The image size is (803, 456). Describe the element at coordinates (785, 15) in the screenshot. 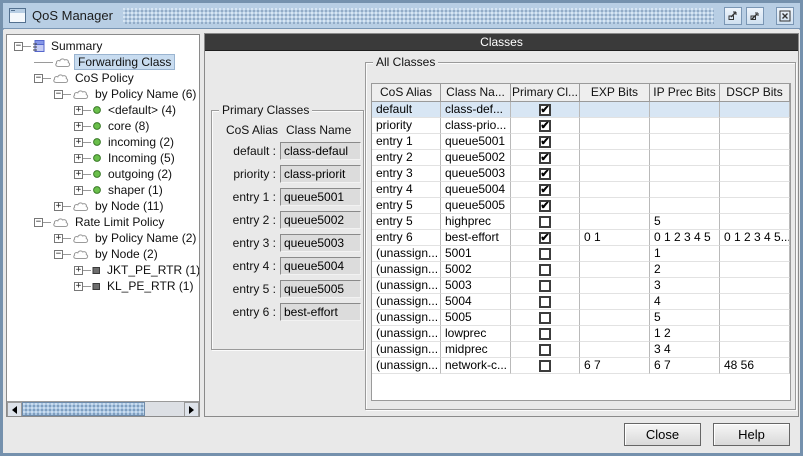

I see `close-icon` at that location.